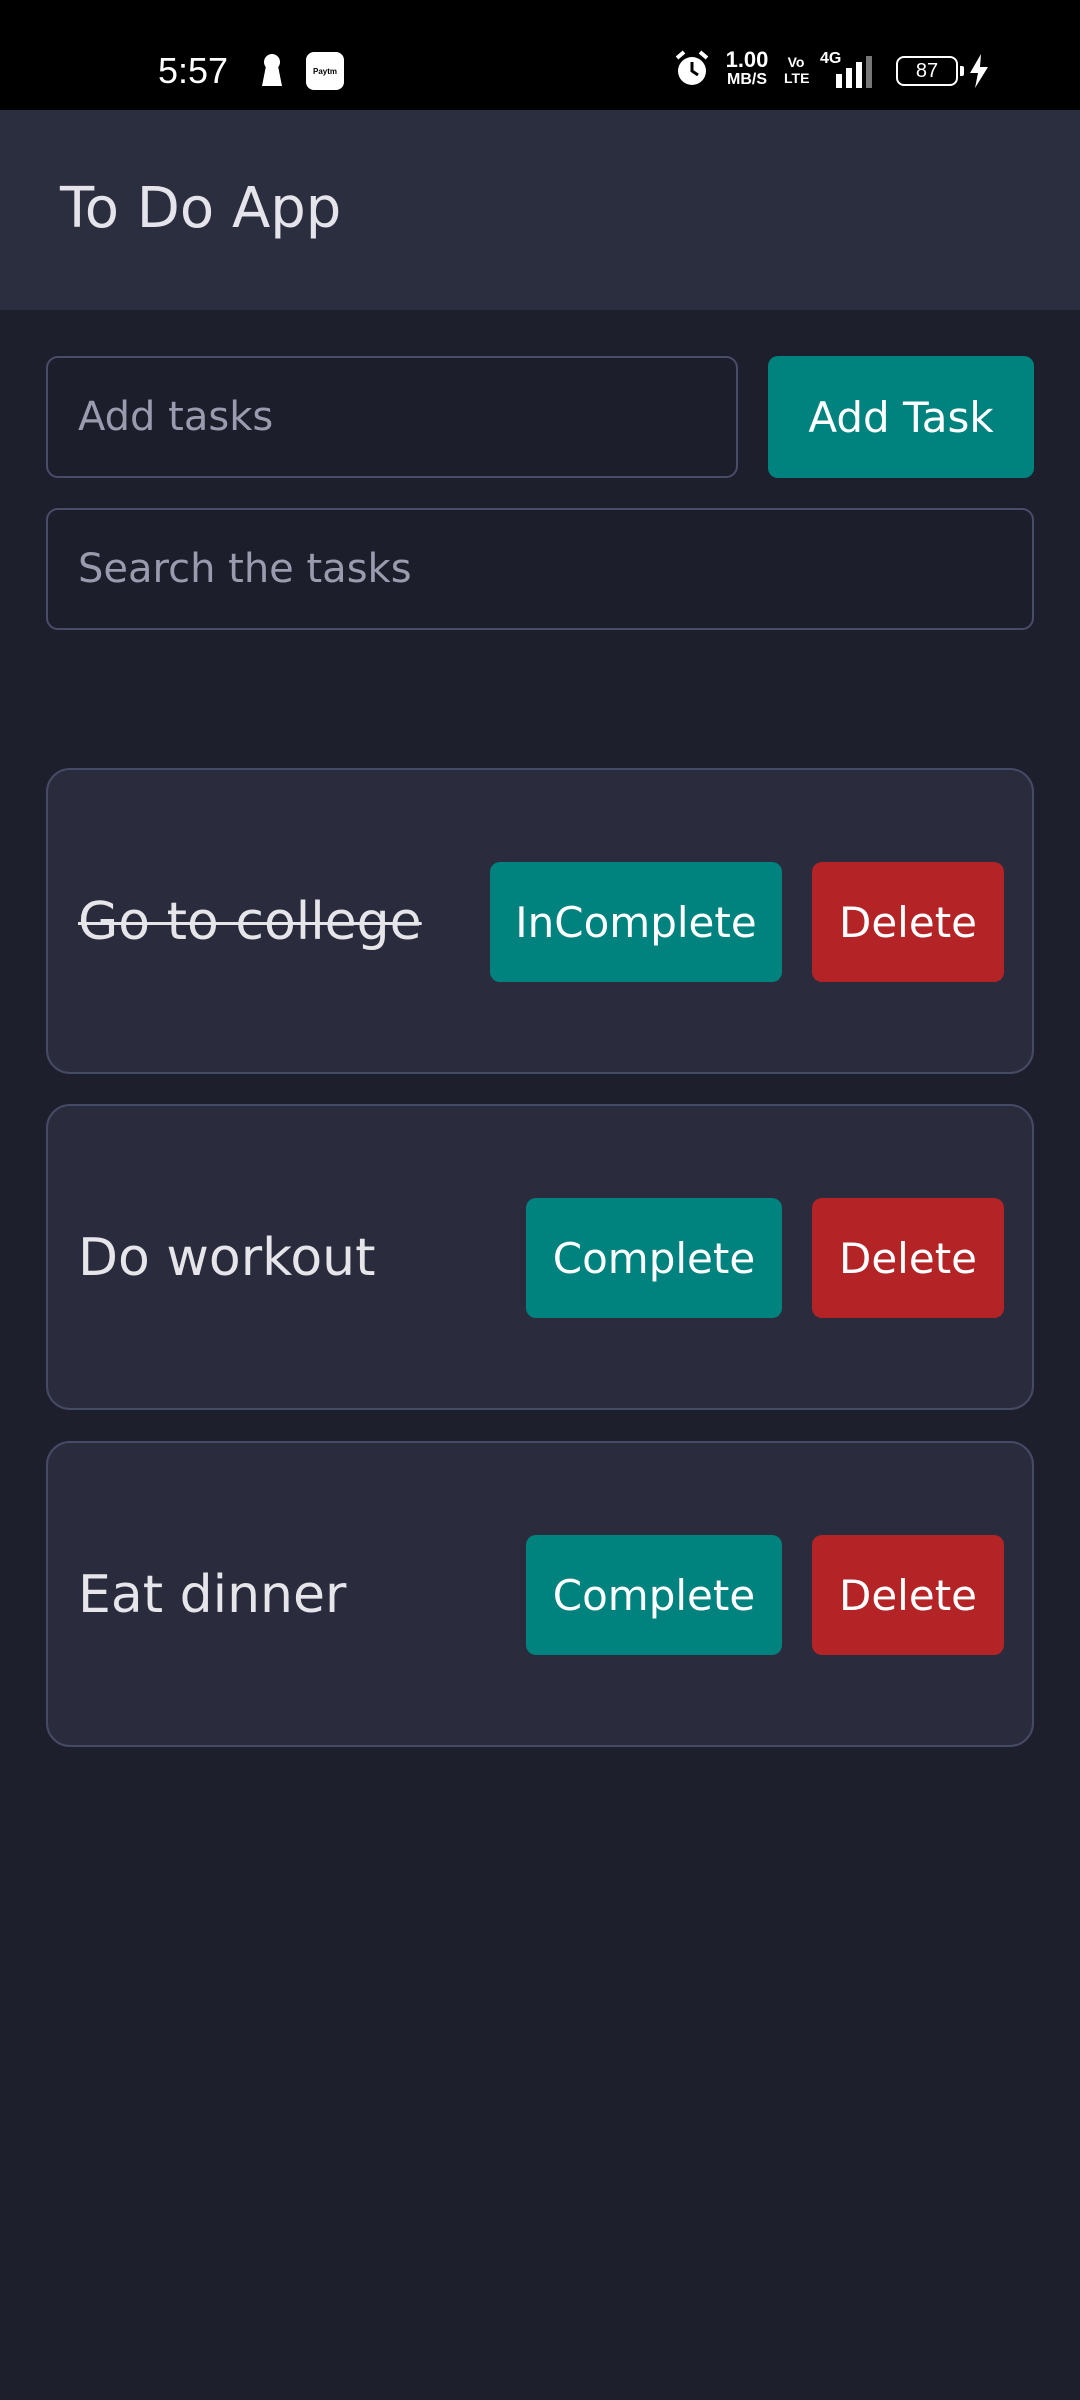 This screenshot has width=1080, height=2400. Describe the element at coordinates (540, 210) in the screenshot. I see `app-header: To Do App` at that location.